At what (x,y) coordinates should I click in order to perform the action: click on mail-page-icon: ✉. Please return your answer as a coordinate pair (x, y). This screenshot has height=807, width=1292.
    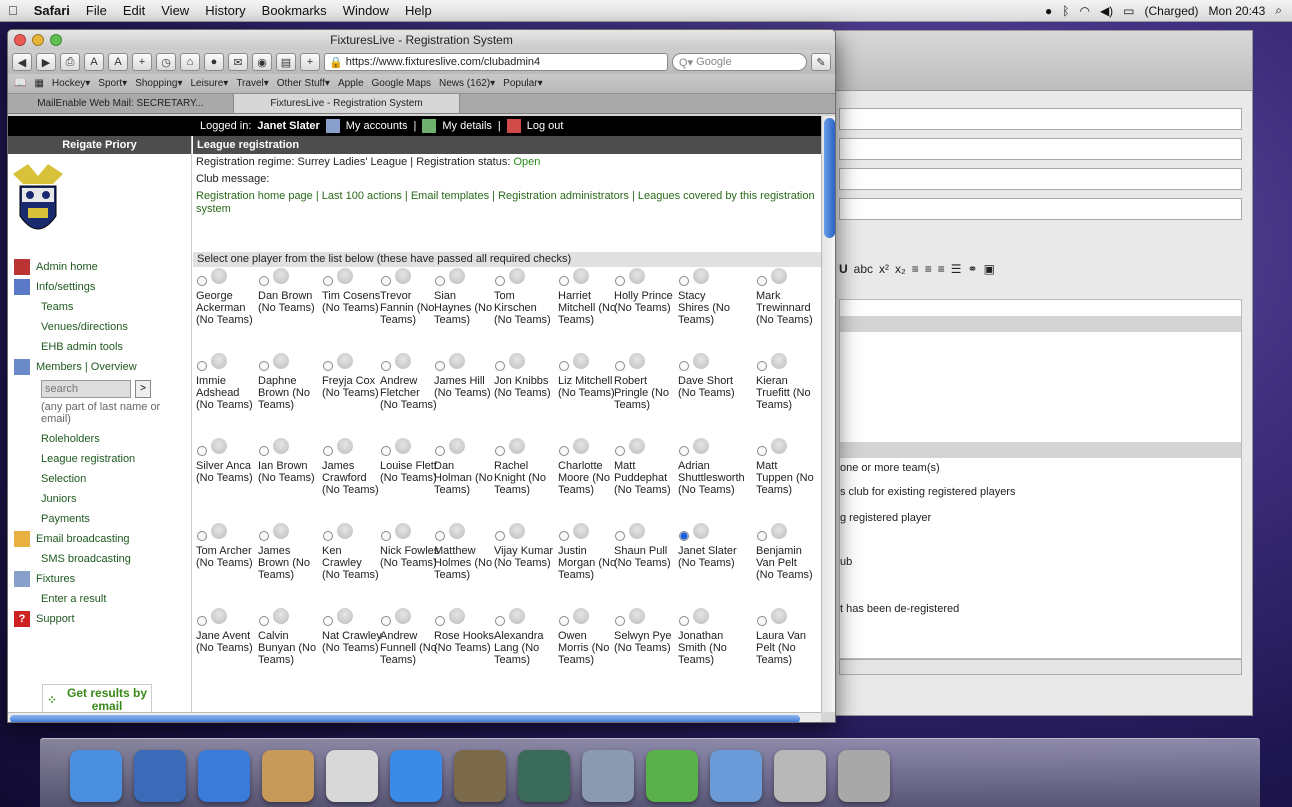
    Looking at the image, I should click on (238, 62).